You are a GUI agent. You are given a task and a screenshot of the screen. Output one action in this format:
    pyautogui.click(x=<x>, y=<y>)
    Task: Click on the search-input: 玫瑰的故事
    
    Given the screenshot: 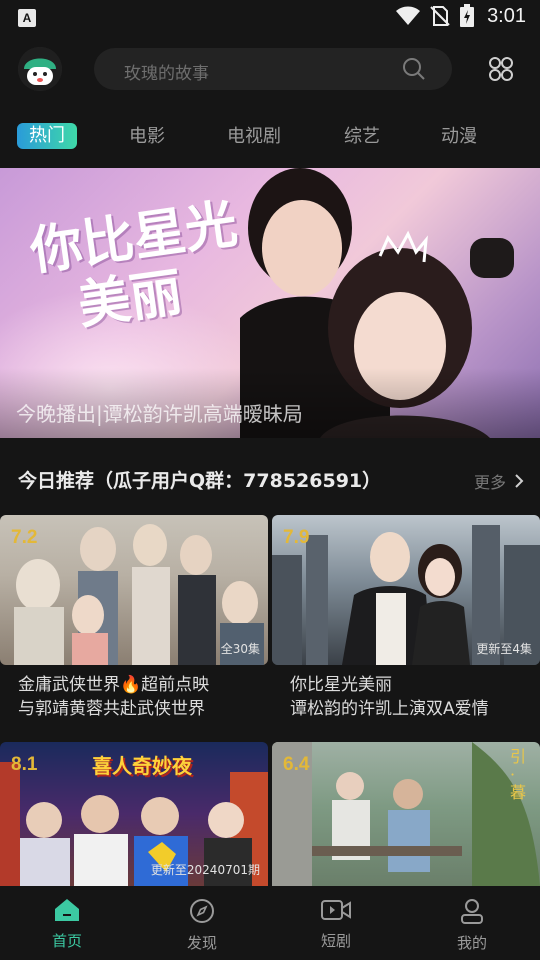 What is the action you would take?
    pyautogui.click(x=166, y=71)
    